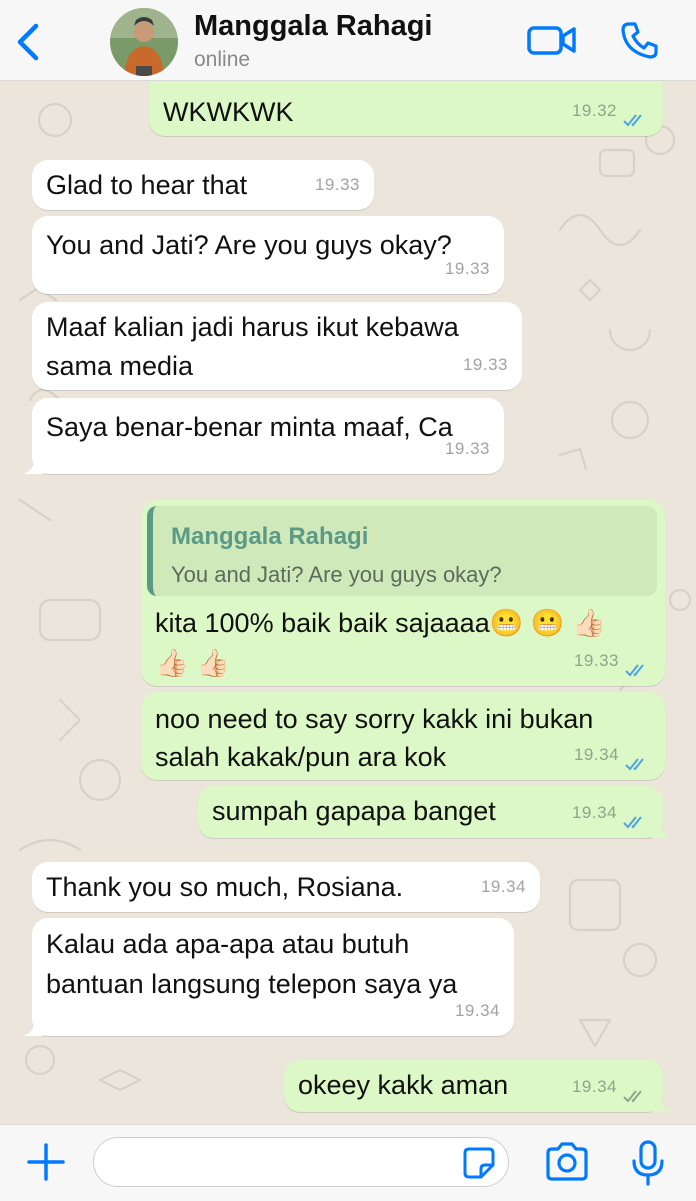 The width and height of the screenshot is (696, 1201). Describe the element at coordinates (594, 110) in the screenshot. I see `message-time: 19.32` at that location.